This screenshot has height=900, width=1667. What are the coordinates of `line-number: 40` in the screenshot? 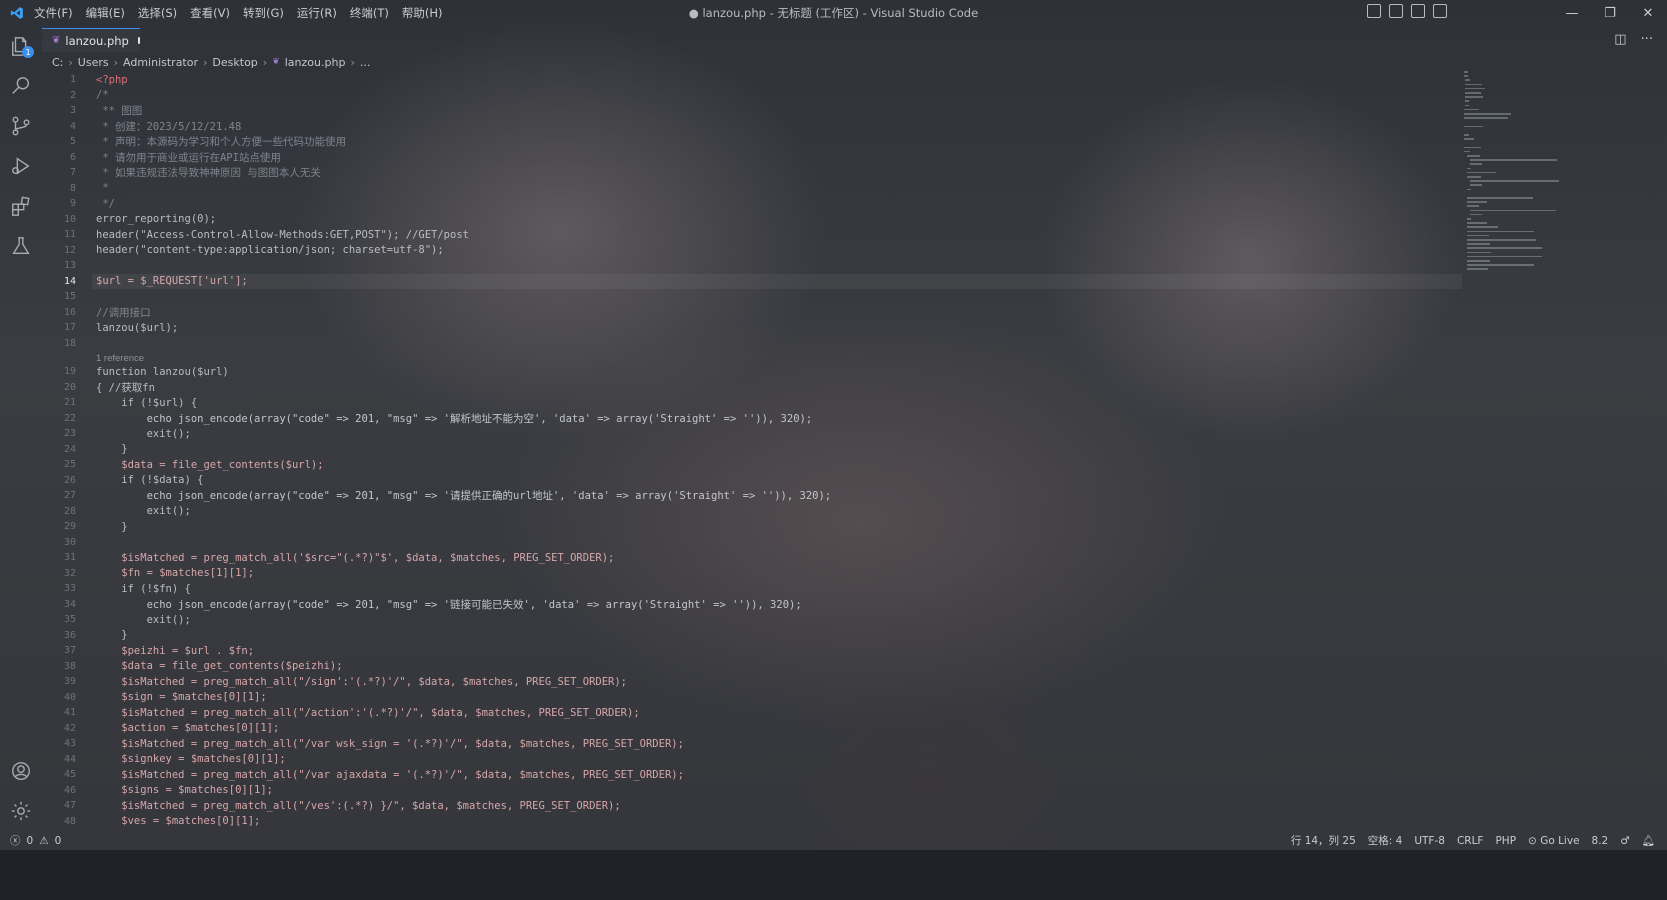 It's located at (59, 697).